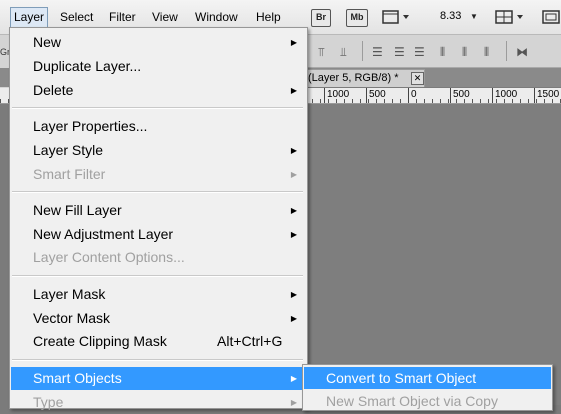  I want to click on distribute-top-icon: ☰, so click(377, 52).